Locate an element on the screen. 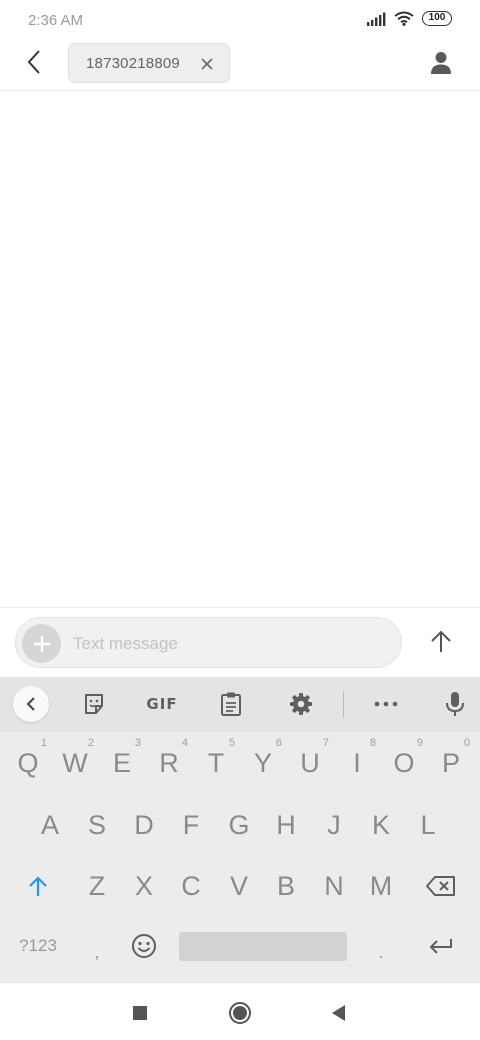 The height and width of the screenshot is (1040, 480). key-d: D is located at coordinates (144, 825).